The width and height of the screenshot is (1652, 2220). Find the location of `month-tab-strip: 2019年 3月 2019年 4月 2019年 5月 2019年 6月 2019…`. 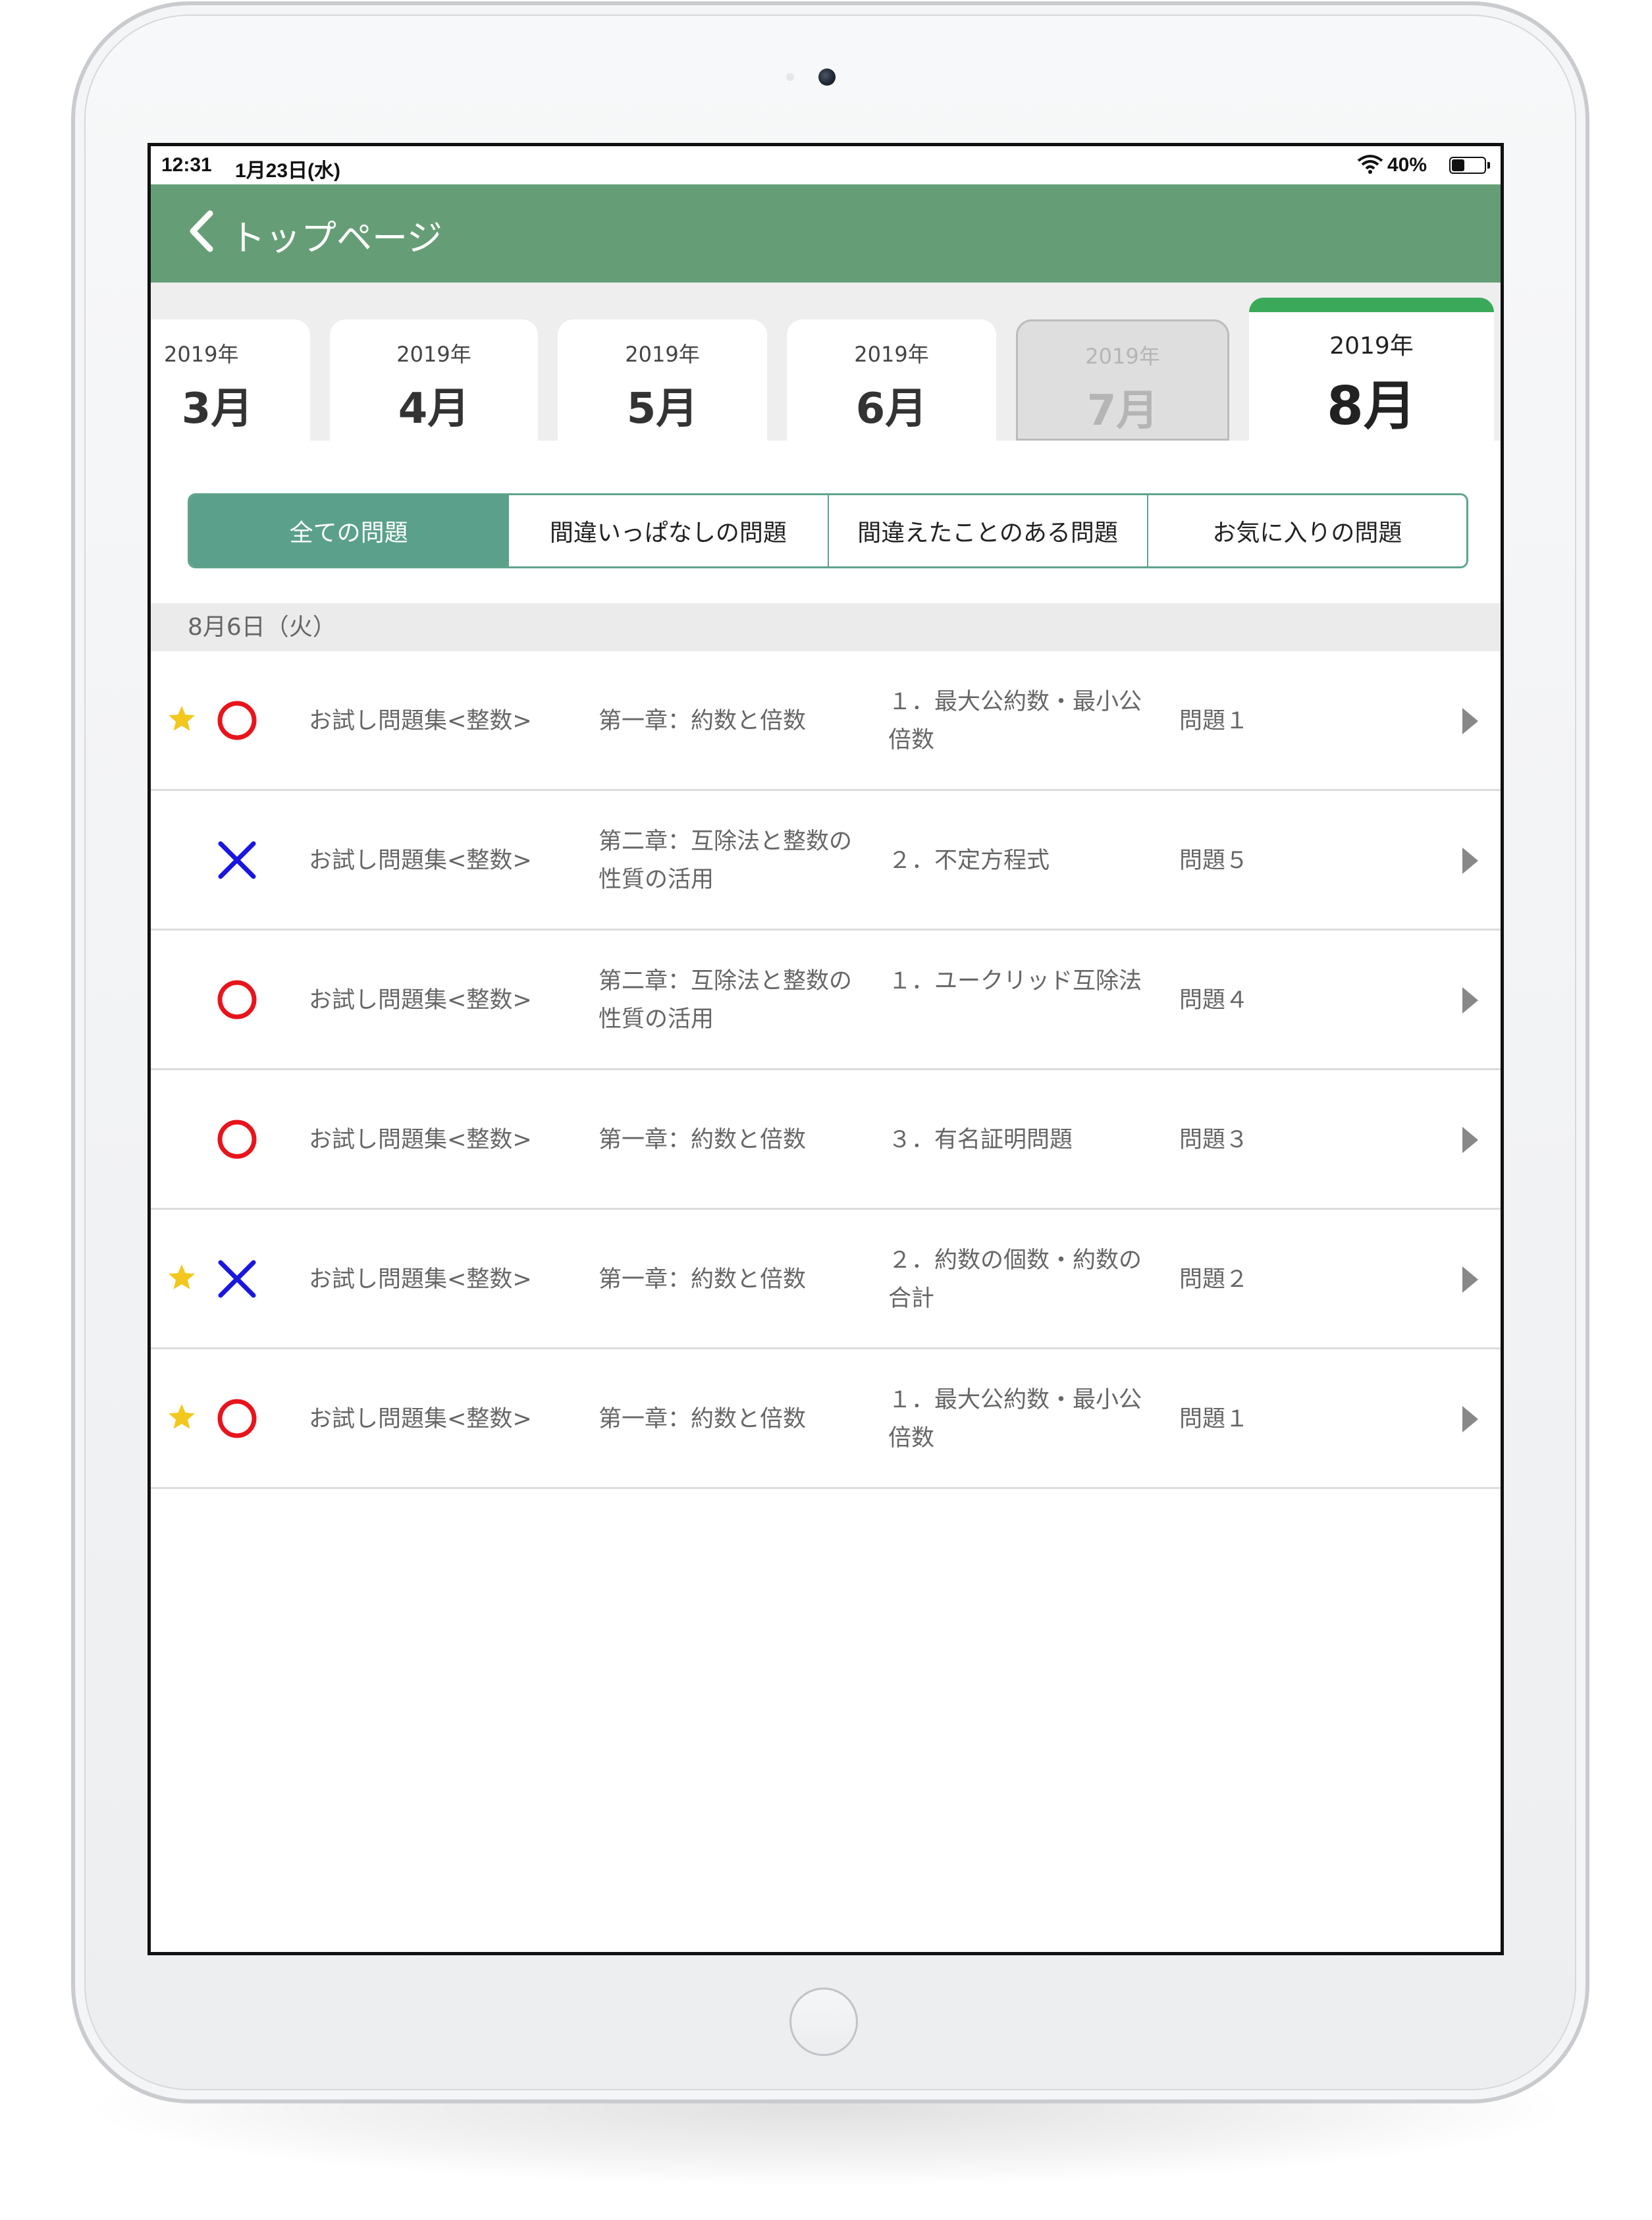

month-tab-strip: 2019年 3月 2019年 4月 2019年 5月 2019年 6月 2019… is located at coordinates (826, 362).